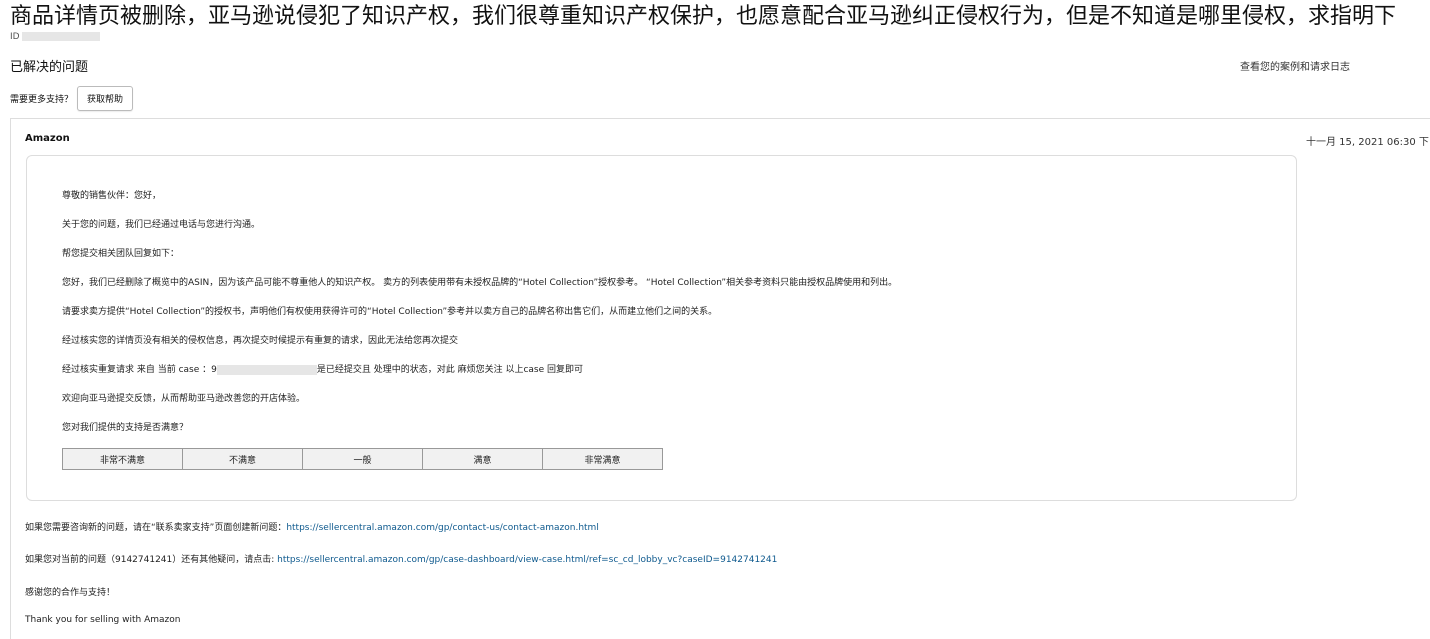 This screenshot has height=639, width=1430. What do you see at coordinates (70, 593) in the screenshot?
I see `thanks-text: 感谢您的合作与支持！` at bounding box center [70, 593].